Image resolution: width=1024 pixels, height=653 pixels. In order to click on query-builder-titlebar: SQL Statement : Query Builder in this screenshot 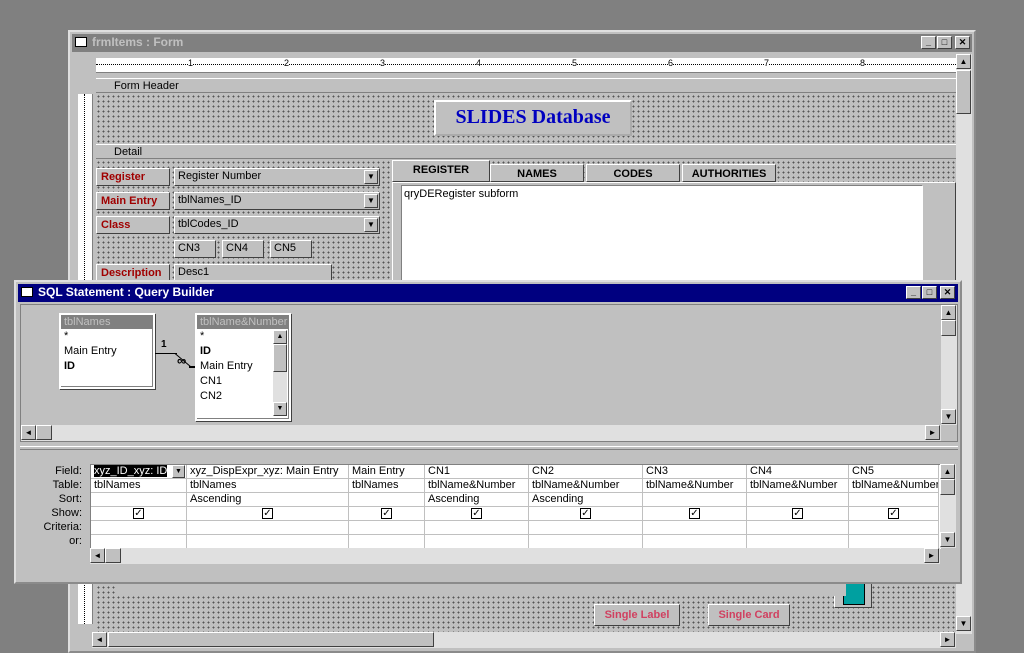, I will do `click(488, 293)`.